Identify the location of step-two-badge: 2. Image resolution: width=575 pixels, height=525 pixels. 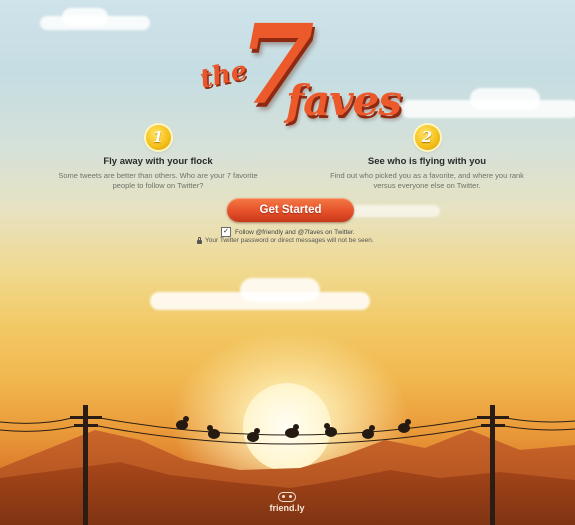
(427, 137).